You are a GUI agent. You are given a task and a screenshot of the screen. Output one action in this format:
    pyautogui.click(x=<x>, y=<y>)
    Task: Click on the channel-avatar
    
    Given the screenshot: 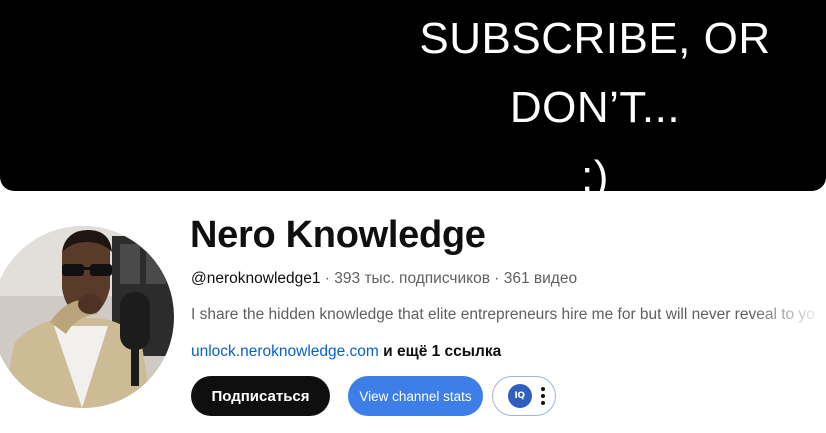 What is the action you would take?
    pyautogui.click(x=87, y=317)
    